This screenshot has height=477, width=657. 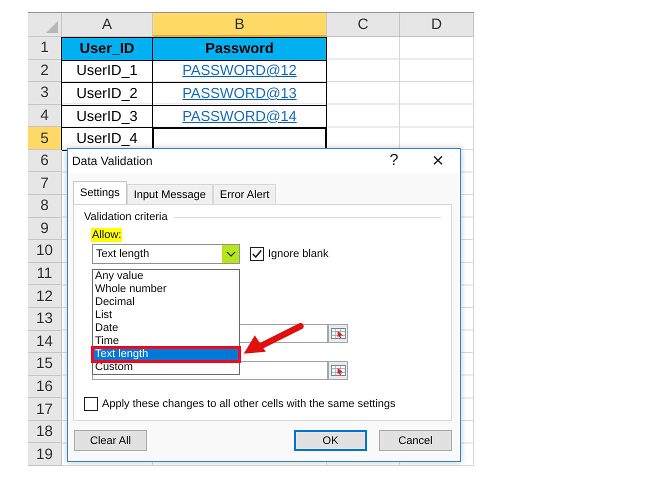 What do you see at coordinates (106, 235) in the screenshot?
I see `field-label: Allow:` at bounding box center [106, 235].